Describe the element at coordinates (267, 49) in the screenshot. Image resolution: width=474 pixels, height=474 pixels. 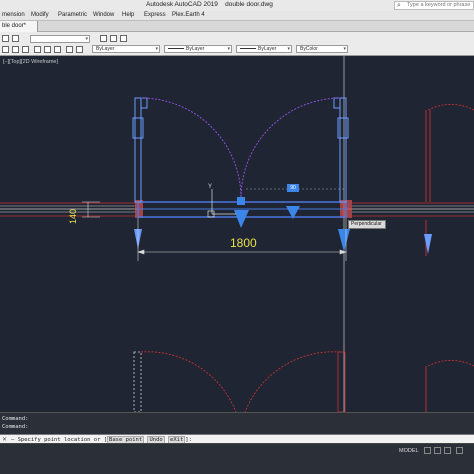
I see `lineweight-combo-value: ByLayer` at that location.